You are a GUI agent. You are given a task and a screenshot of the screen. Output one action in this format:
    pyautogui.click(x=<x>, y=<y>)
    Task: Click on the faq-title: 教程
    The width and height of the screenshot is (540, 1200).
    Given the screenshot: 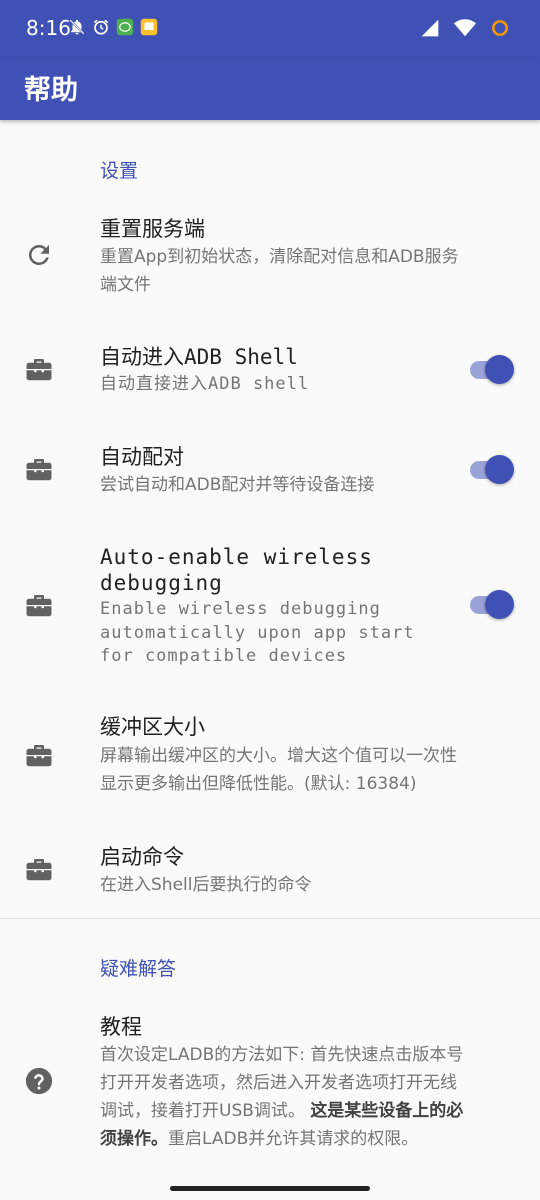 What is the action you would take?
    pyautogui.click(x=121, y=1027)
    